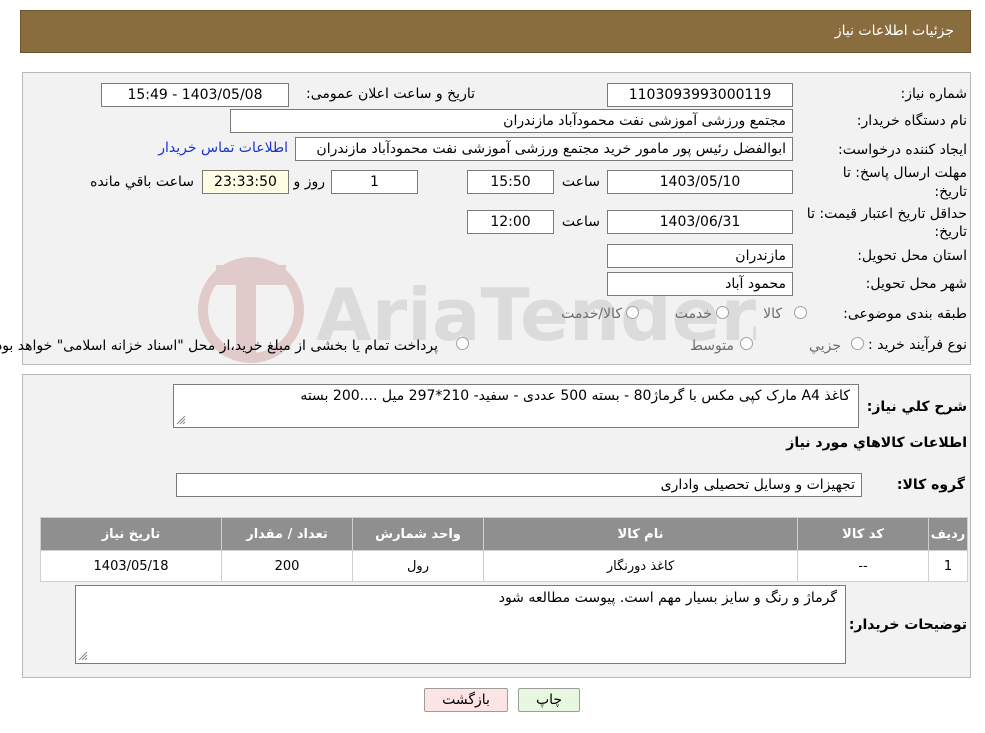  I want to click on cell-quantity: 200, so click(287, 566).